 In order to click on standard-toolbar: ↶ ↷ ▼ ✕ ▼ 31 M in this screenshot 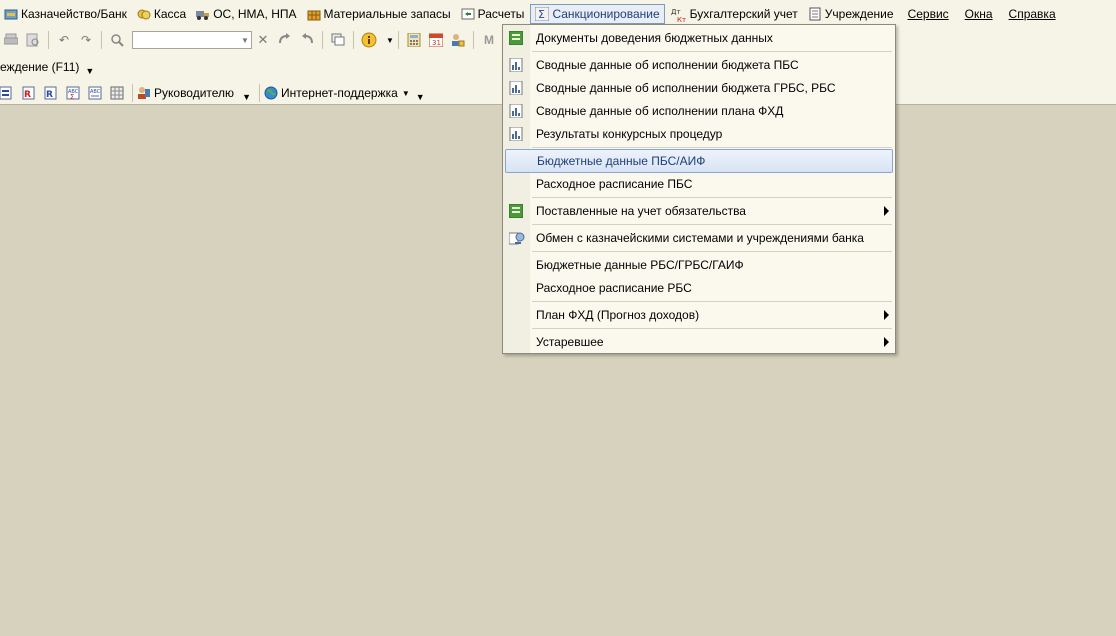, I will do `click(255, 40)`.